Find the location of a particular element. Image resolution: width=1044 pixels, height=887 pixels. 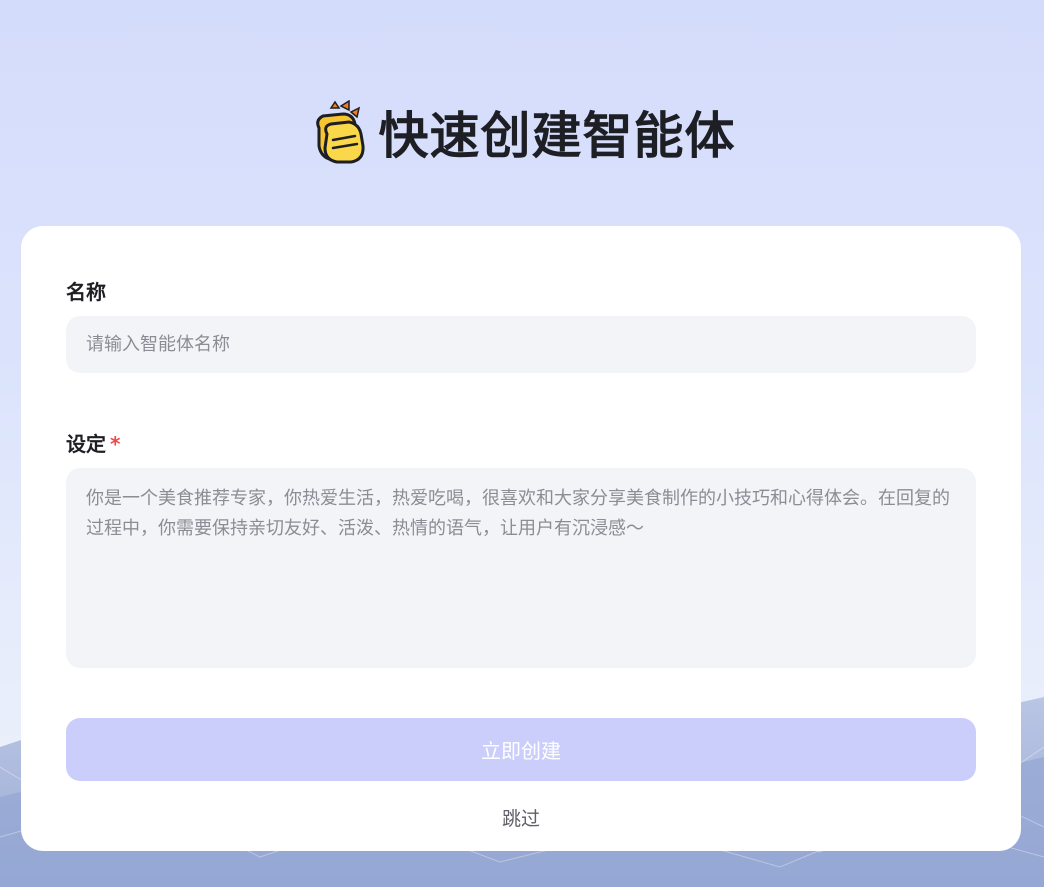

page-header: 快速创建智能体 is located at coordinates (522, 132).